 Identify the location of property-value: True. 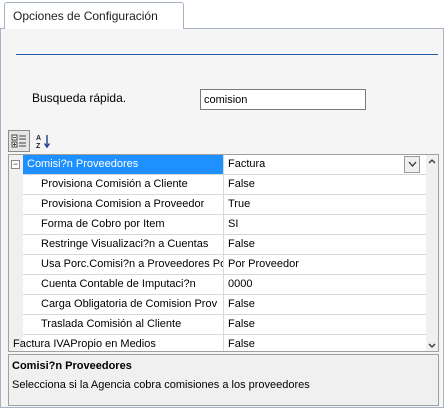
(326, 204).